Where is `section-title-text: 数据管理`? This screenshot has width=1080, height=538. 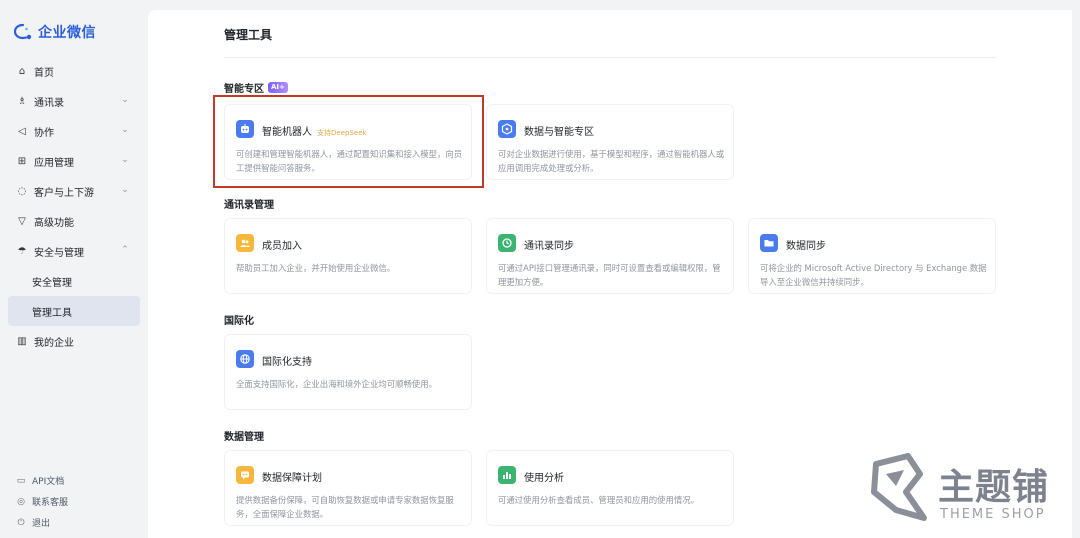 section-title-text: 数据管理 is located at coordinates (244, 437).